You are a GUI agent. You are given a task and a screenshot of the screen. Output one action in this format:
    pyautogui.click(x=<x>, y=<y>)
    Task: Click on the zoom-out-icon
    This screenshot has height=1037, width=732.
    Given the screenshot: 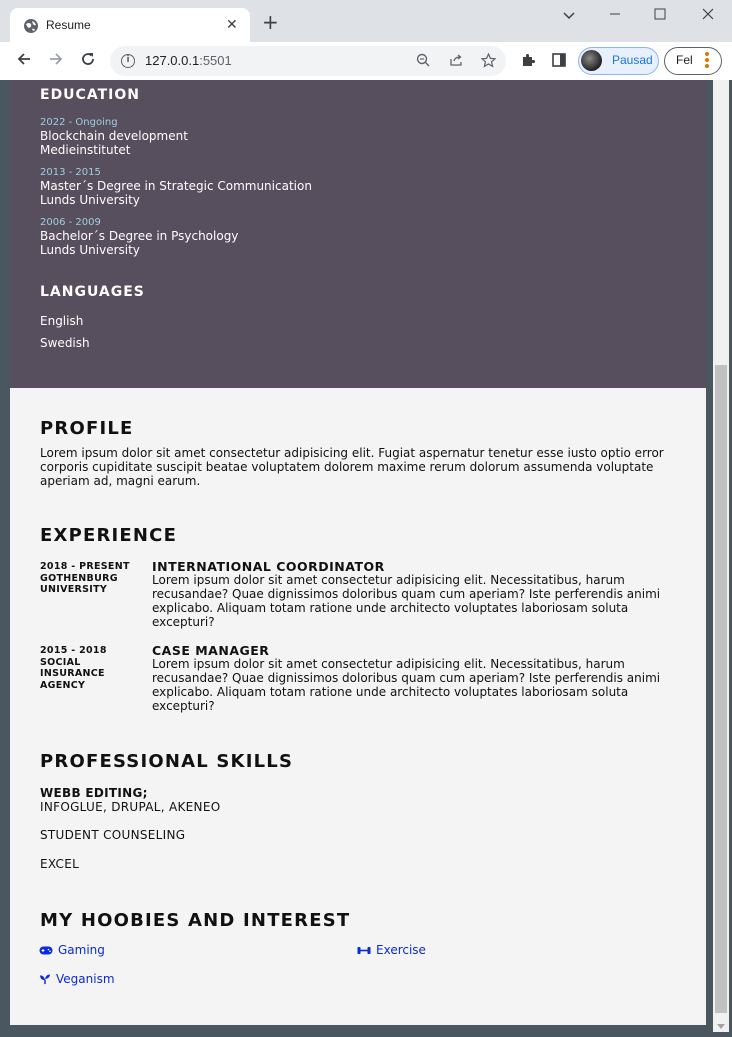 What is the action you would take?
    pyautogui.click(x=423, y=61)
    